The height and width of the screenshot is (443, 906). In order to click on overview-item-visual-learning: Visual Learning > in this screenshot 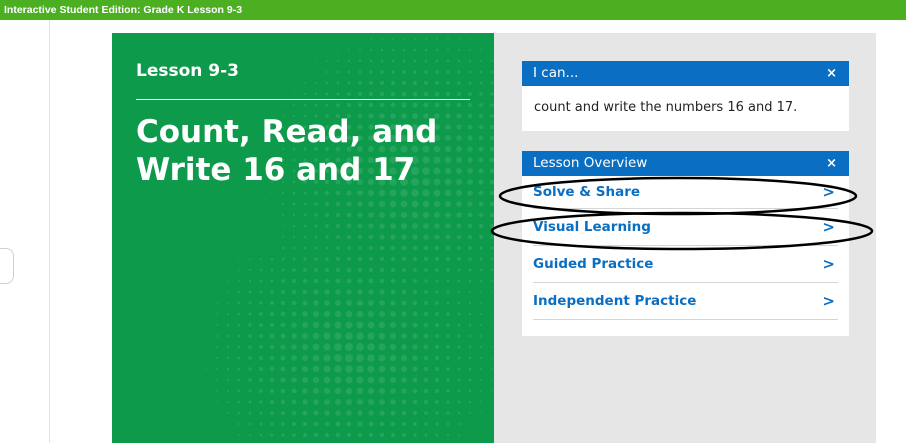, I will do `click(685, 227)`.